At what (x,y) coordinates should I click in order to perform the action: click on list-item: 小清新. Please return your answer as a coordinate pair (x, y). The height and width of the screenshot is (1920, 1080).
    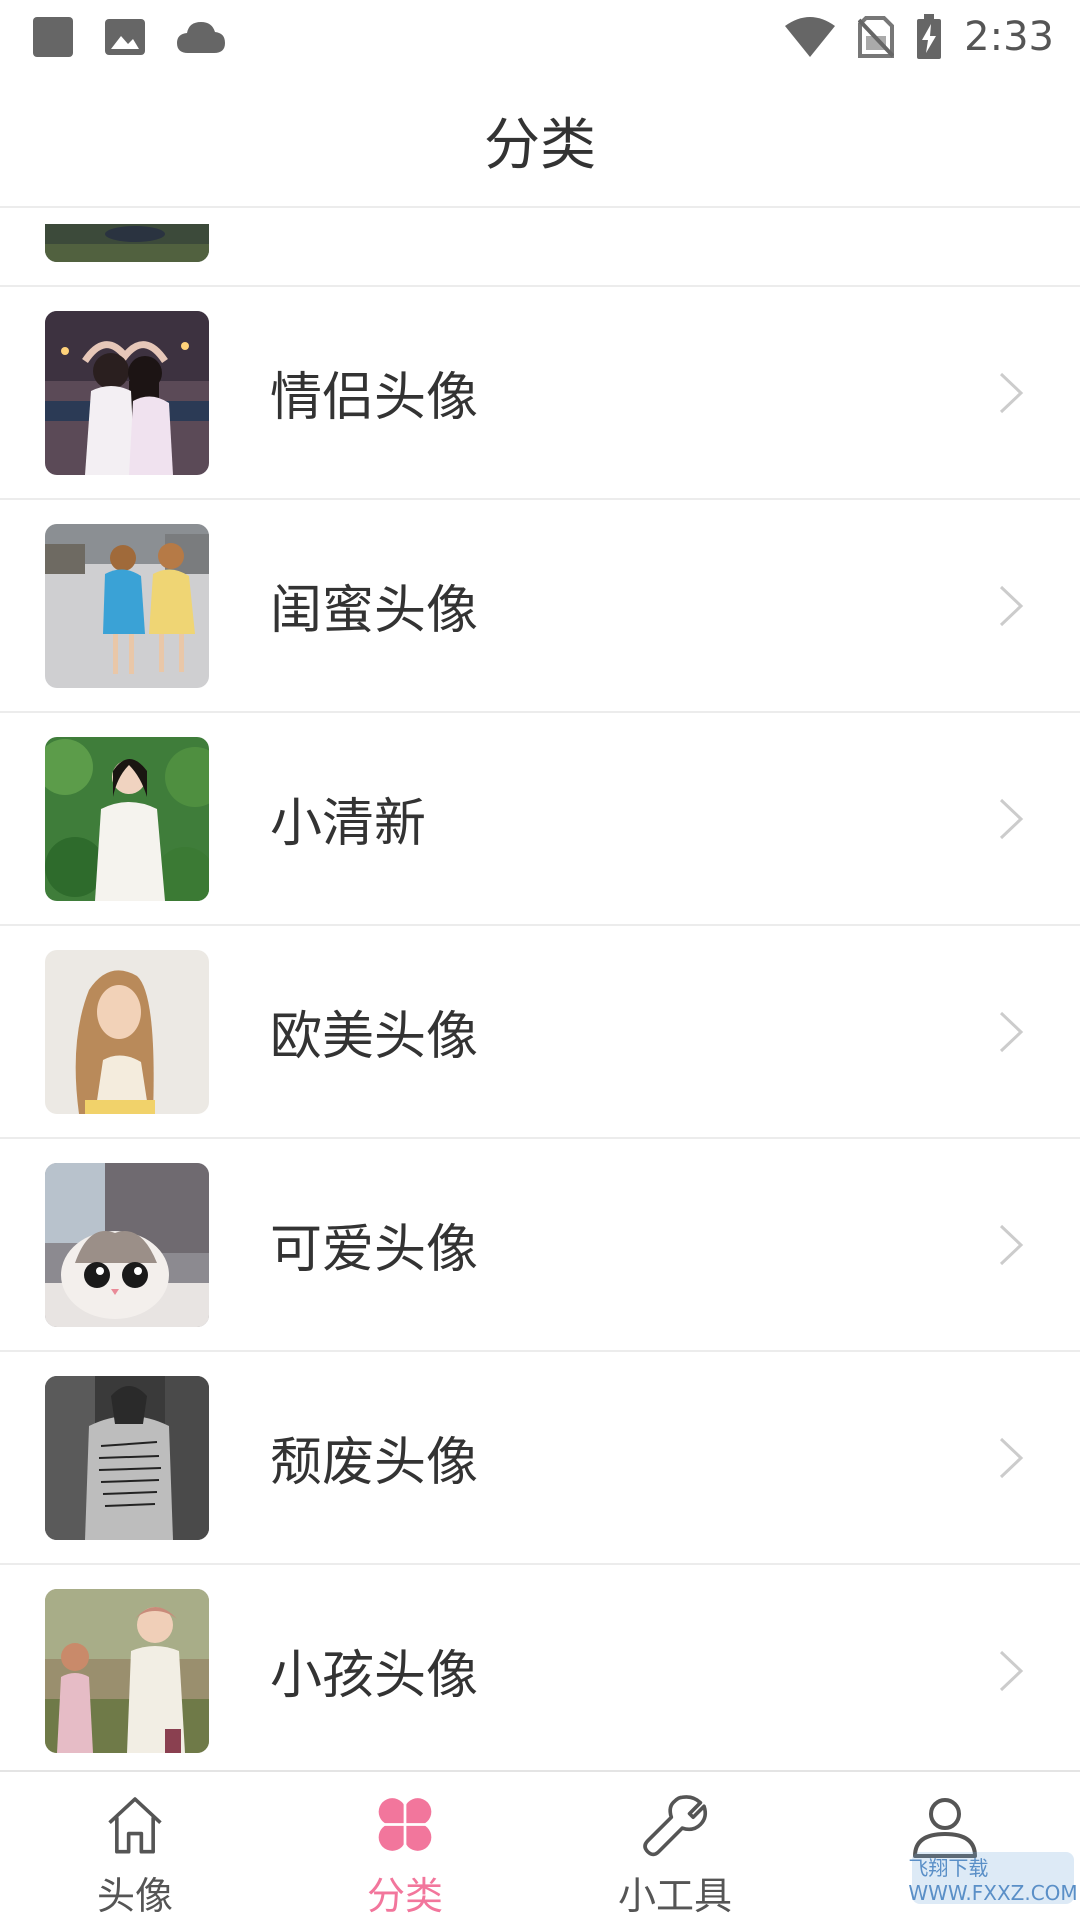
    Looking at the image, I should click on (540, 819).